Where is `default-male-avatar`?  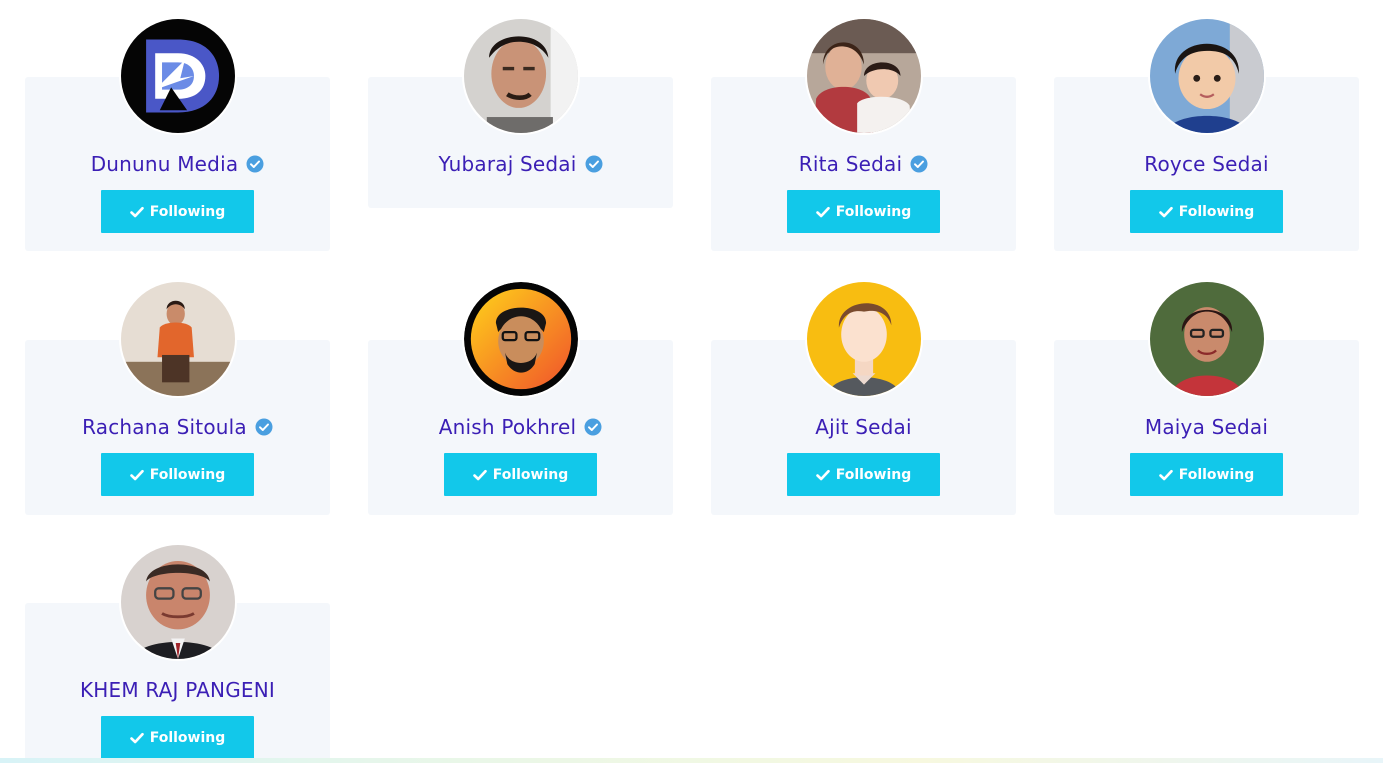
default-male-avatar is located at coordinates (864, 339).